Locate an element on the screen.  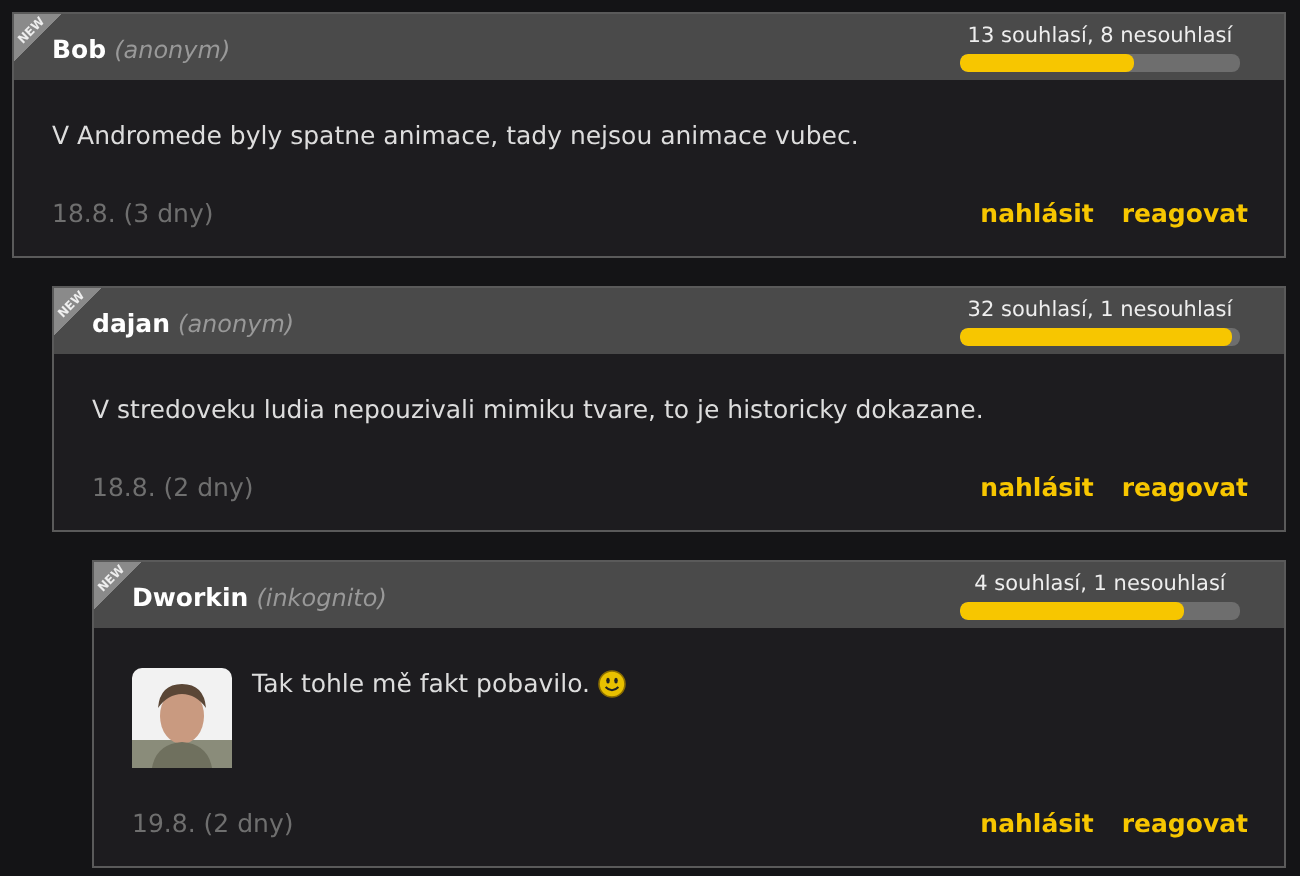
vote-count: 13 souhlasí, 8 nesouhlasí is located at coordinates (1100, 35).